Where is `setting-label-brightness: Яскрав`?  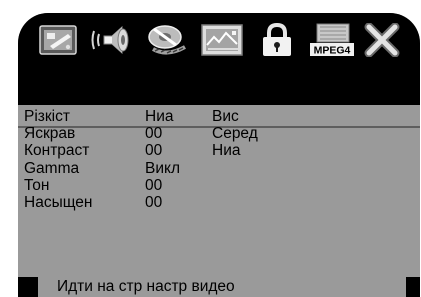 setting-label-brightness: Яскрав is located at coordinates (58, 133).